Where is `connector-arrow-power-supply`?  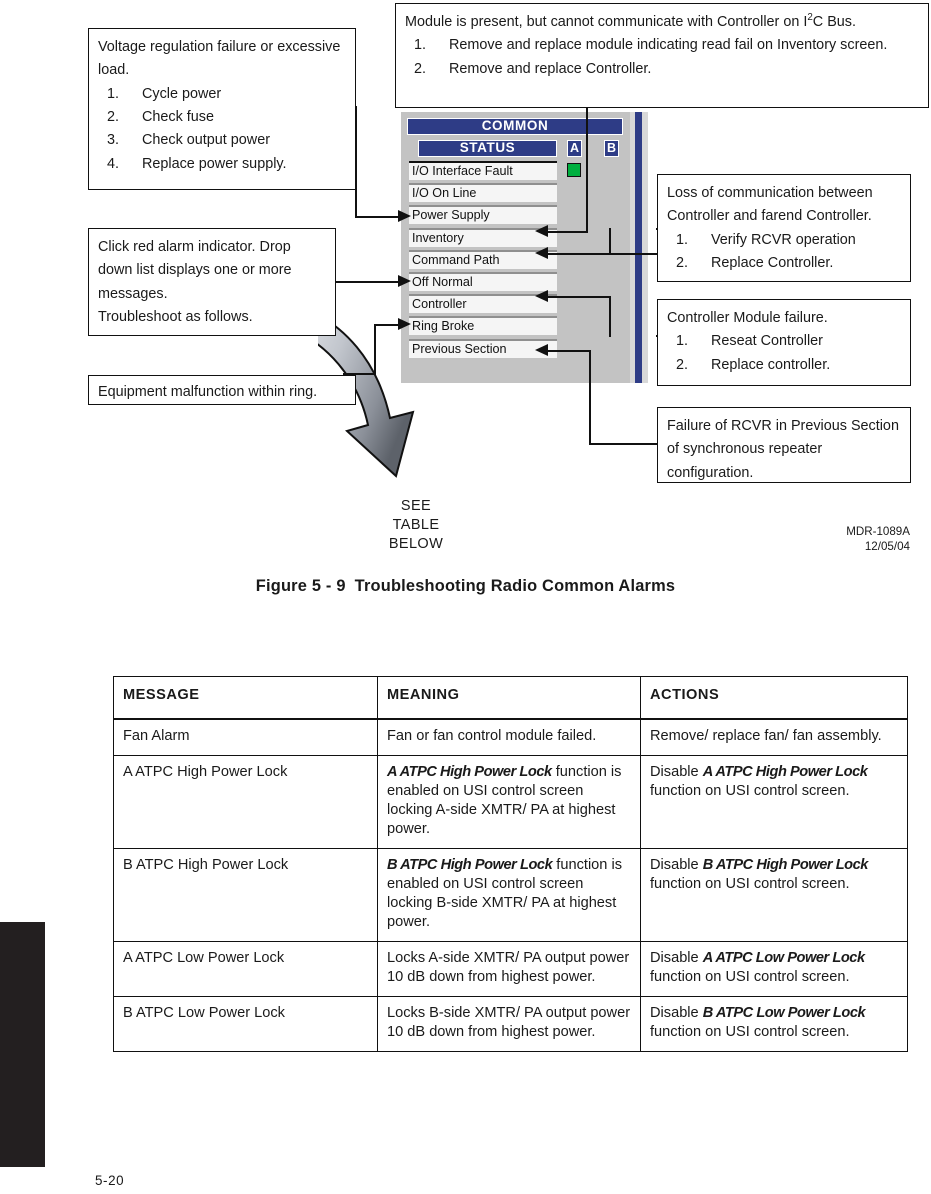
connector-arrow-power-supply is located at coordinates (404, 216).